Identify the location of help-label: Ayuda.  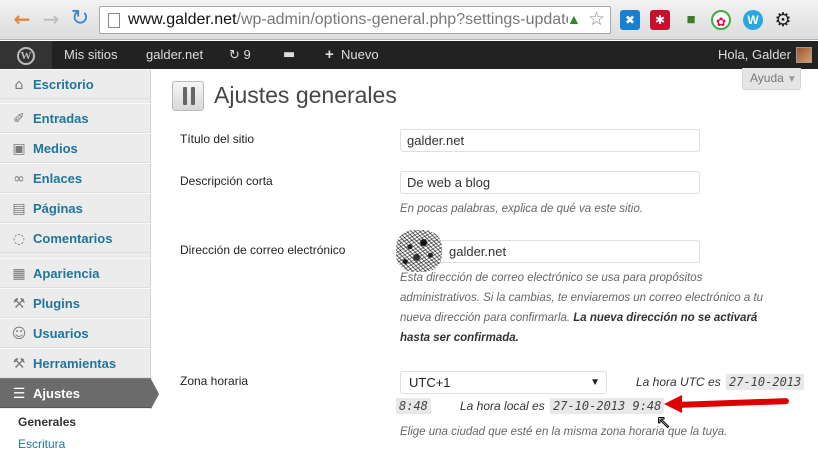
(767, 78).